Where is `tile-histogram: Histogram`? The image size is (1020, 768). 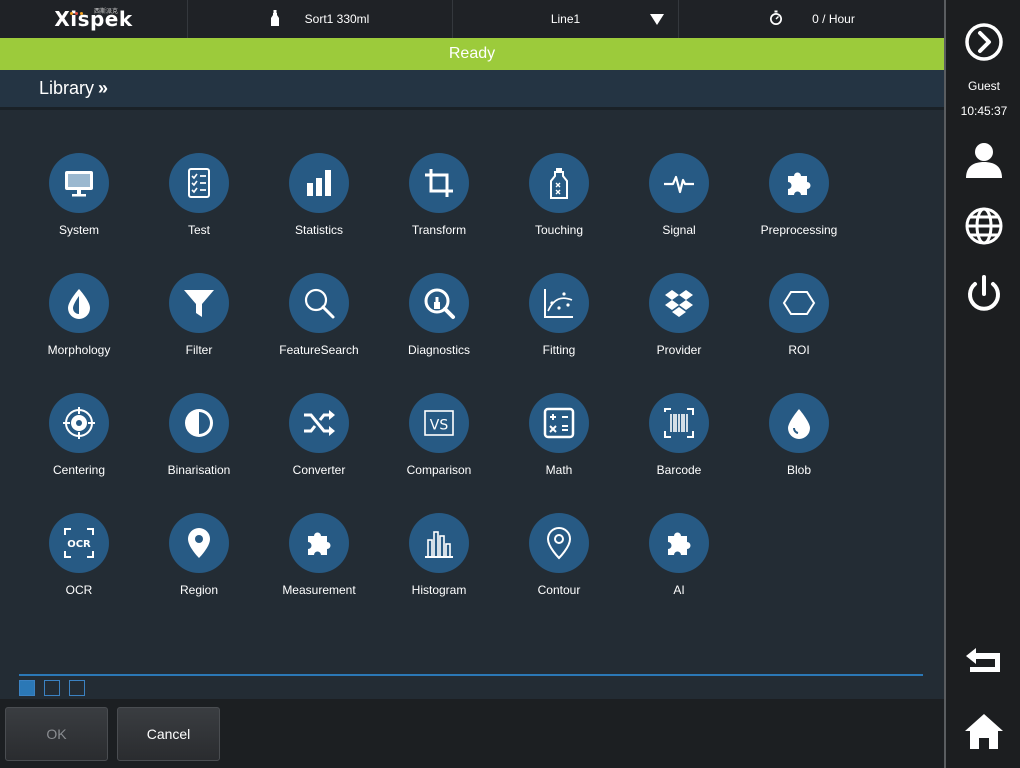
tile-histogram: Histogram is located at coordinates (439, 563).